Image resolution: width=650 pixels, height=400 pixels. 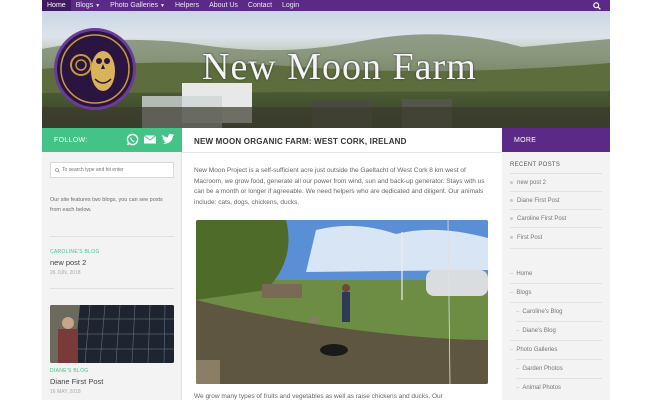 I want to click on menu-item-carolines-blog: – Caroline's Blog, so click(x=539, y=312).